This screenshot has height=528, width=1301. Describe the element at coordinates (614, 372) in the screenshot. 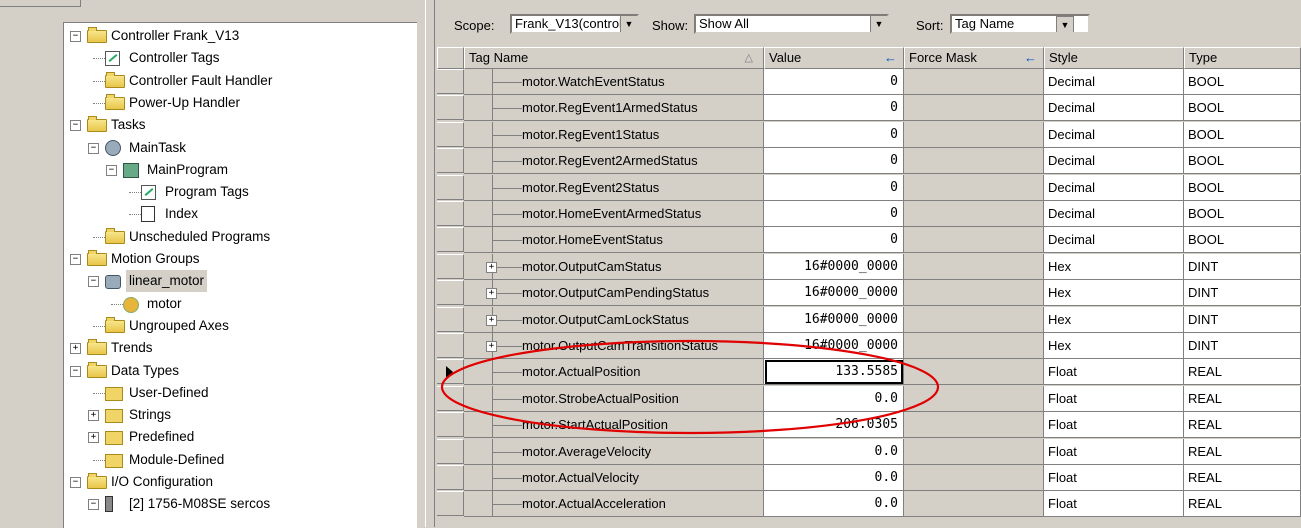

I see `tag-name-cell: motor.ActualPosition` at that location.